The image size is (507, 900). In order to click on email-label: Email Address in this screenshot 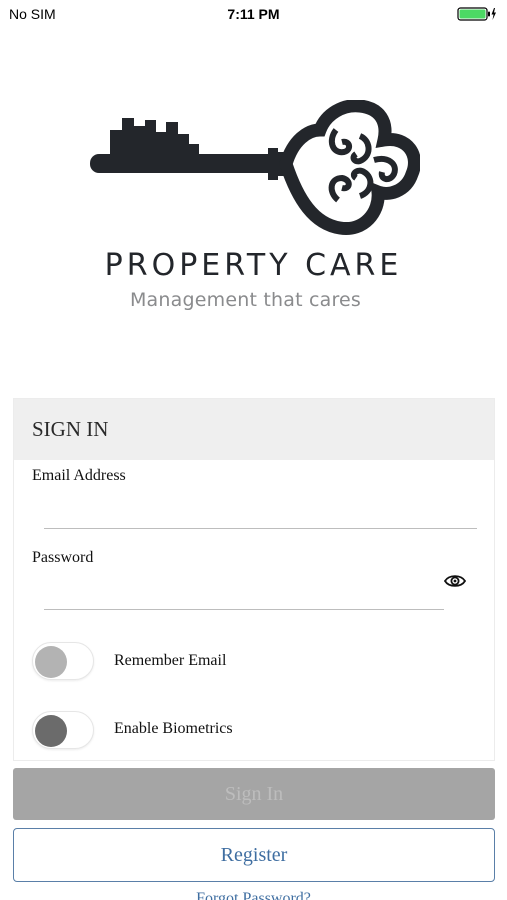, I will do `click(79, 475)`.